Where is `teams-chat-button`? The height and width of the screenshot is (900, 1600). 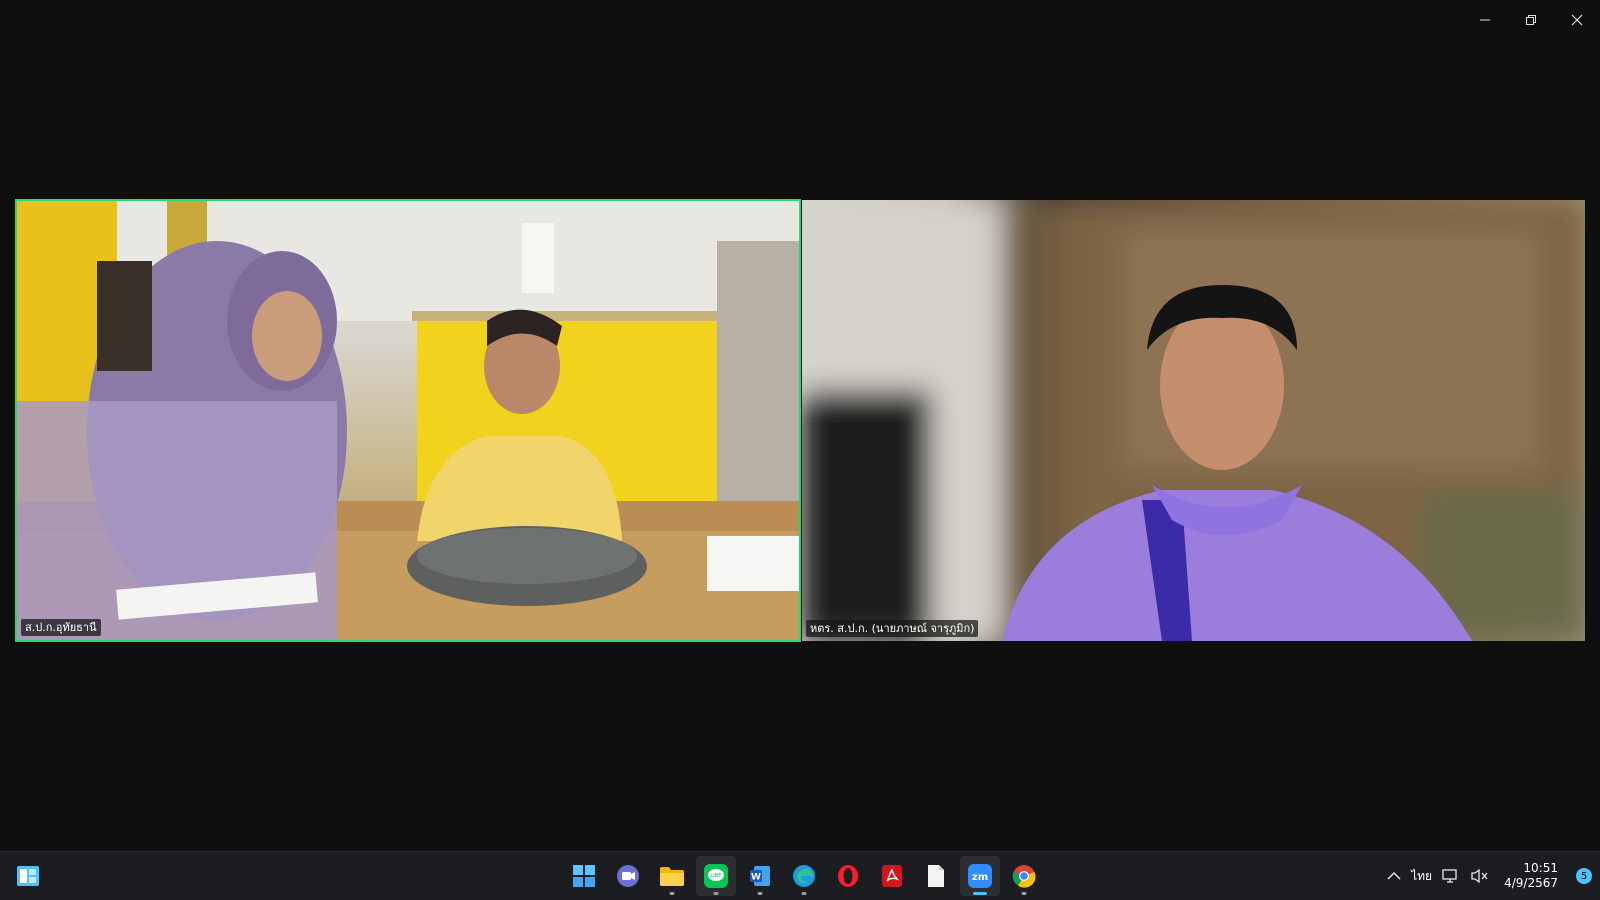
teams-chat-button is located at coordinates (628, 876).